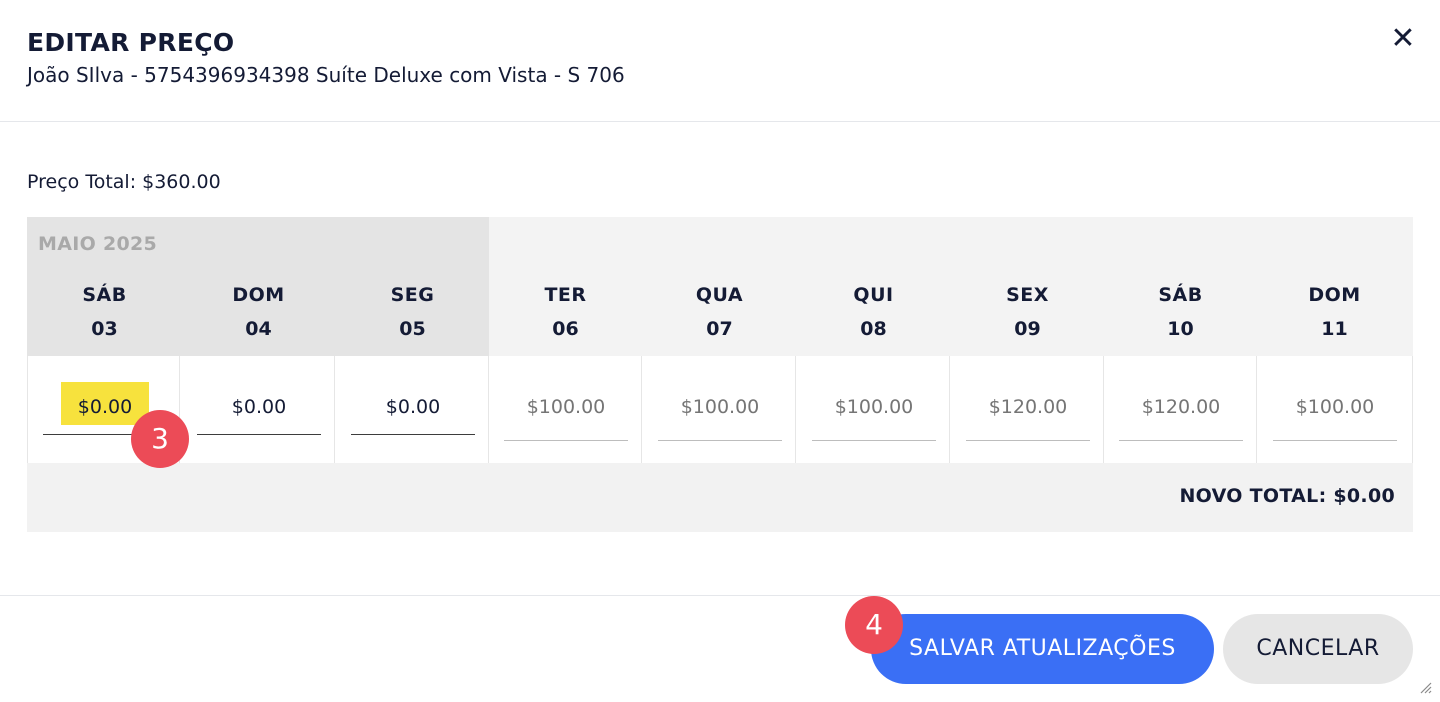 The image size is (1440, 702). What do you see at coordinates (1318, 649) in the screenshot?
I see `cancel-button: CANCELAR` at bounding box center [1318, 649].